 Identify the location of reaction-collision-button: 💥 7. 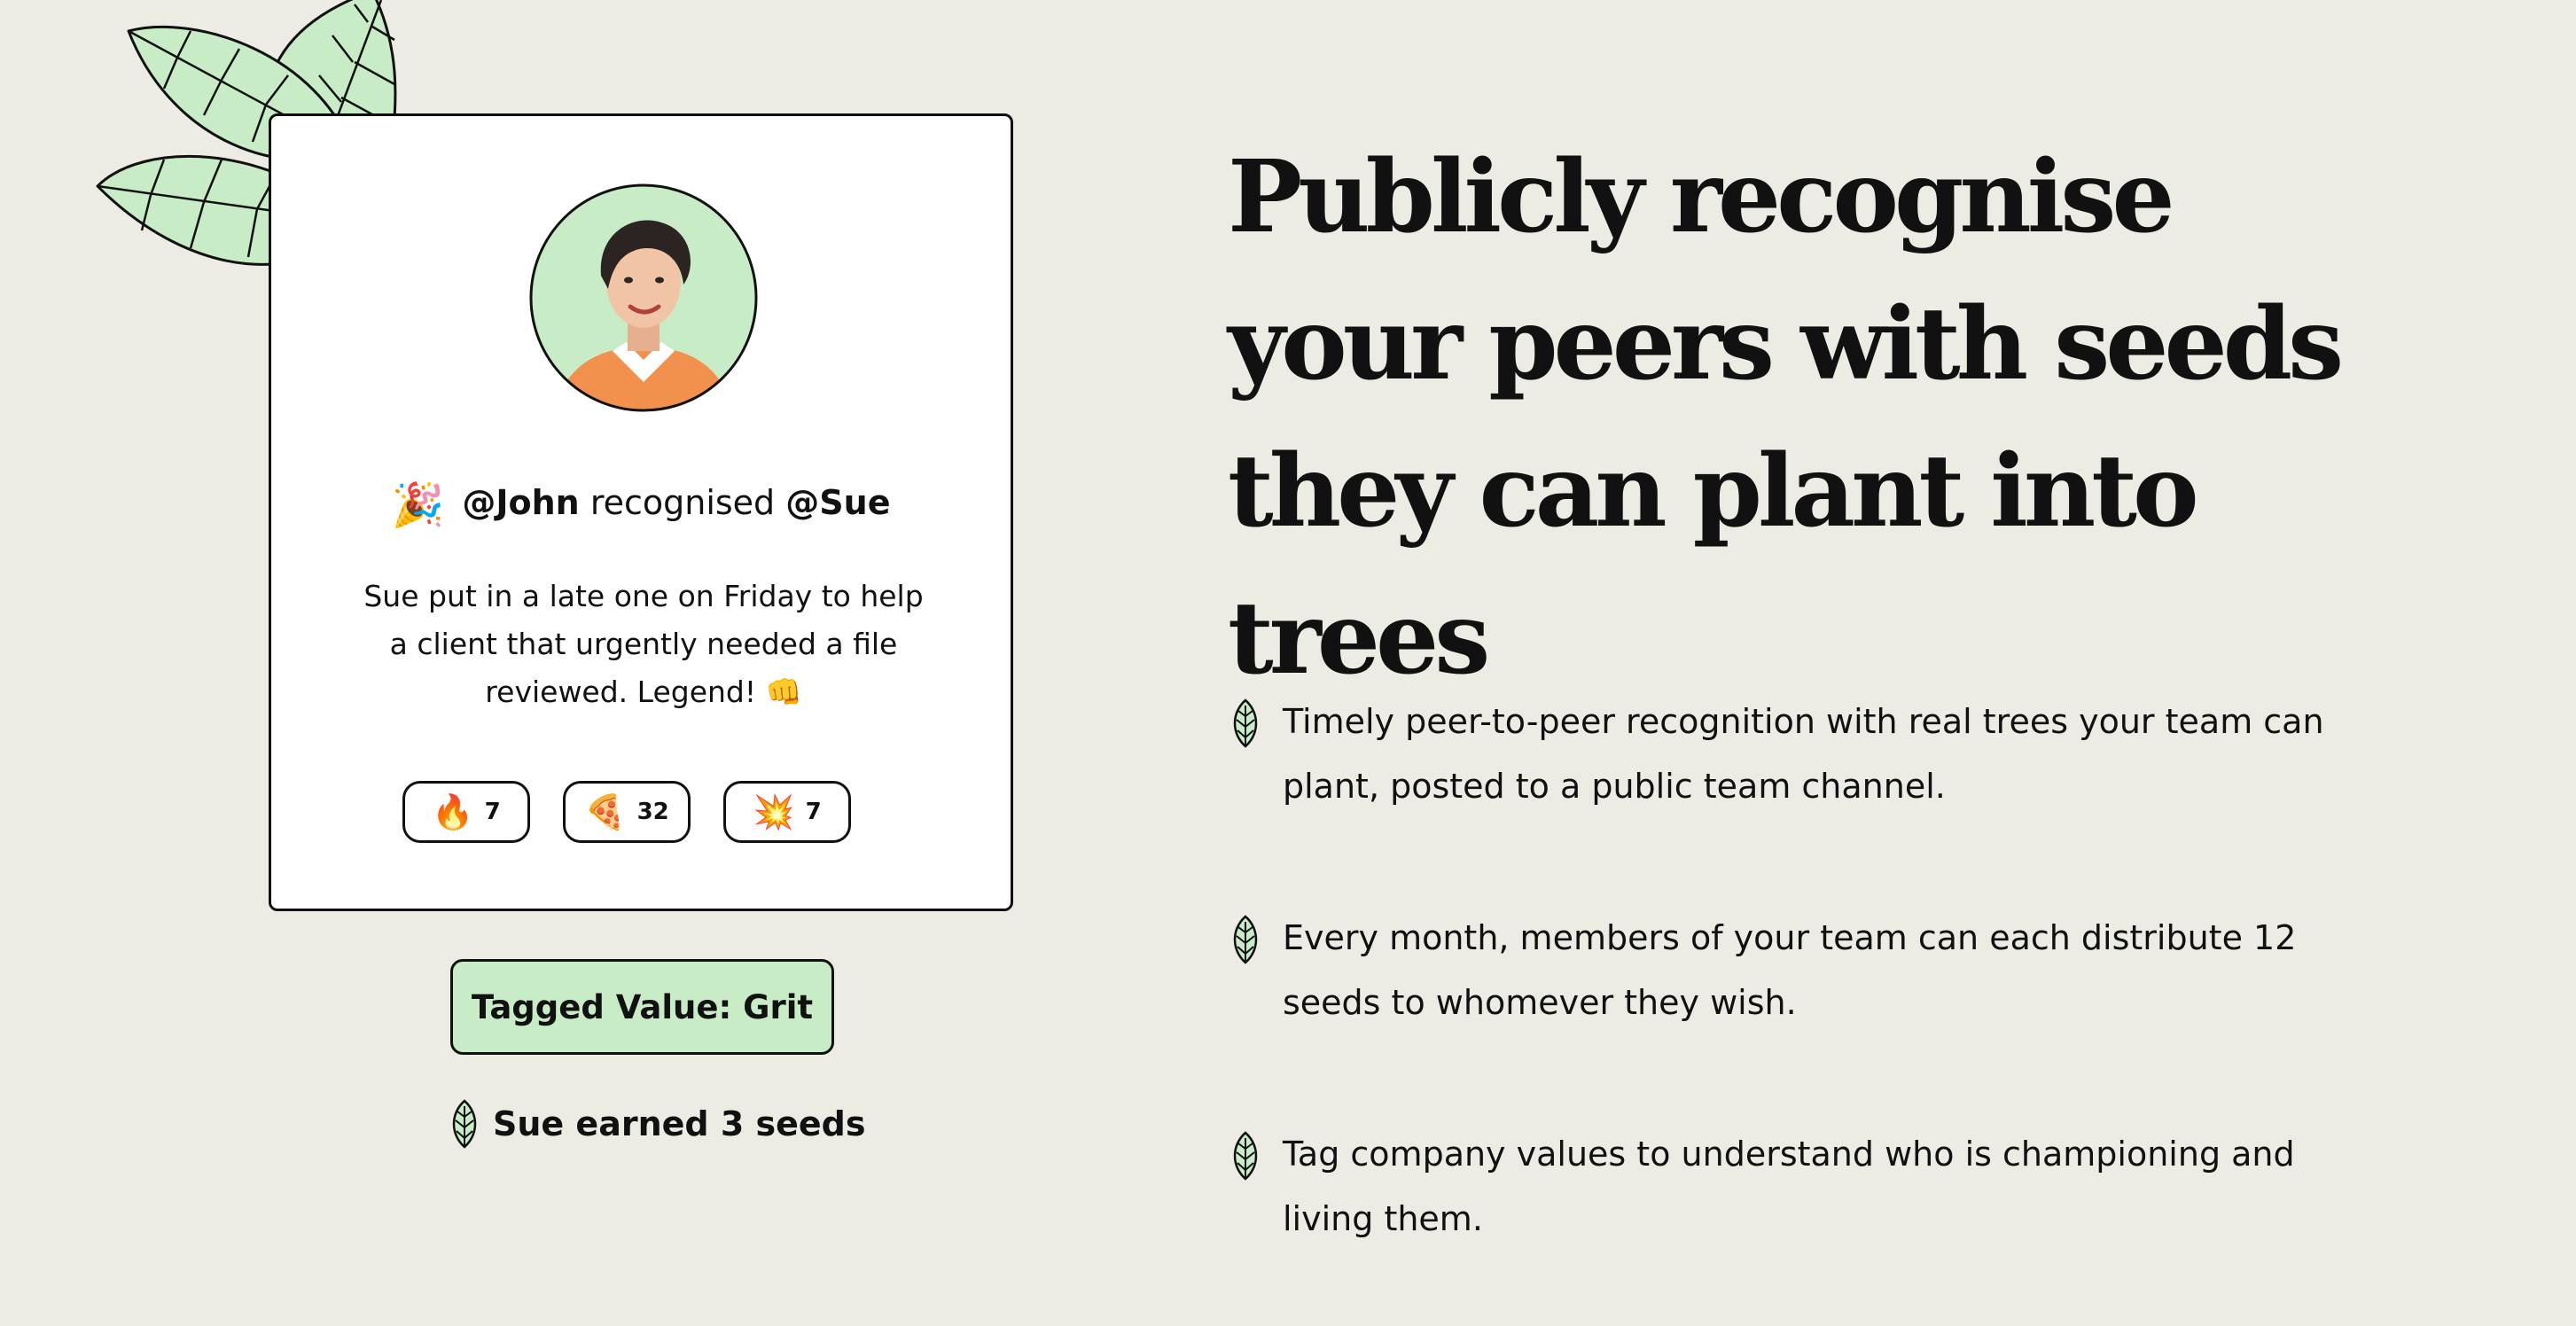
(787, 812).